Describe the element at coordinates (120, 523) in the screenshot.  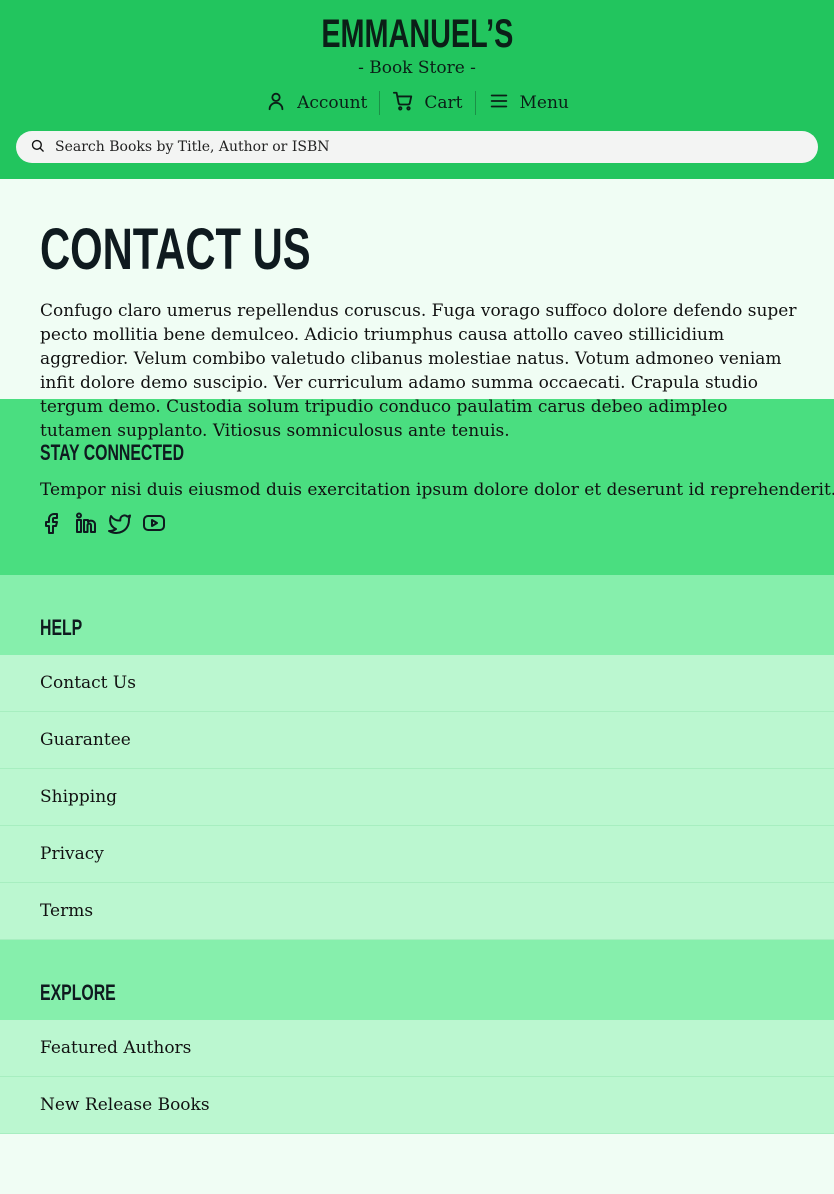
I see `twitter-icon` at that location.